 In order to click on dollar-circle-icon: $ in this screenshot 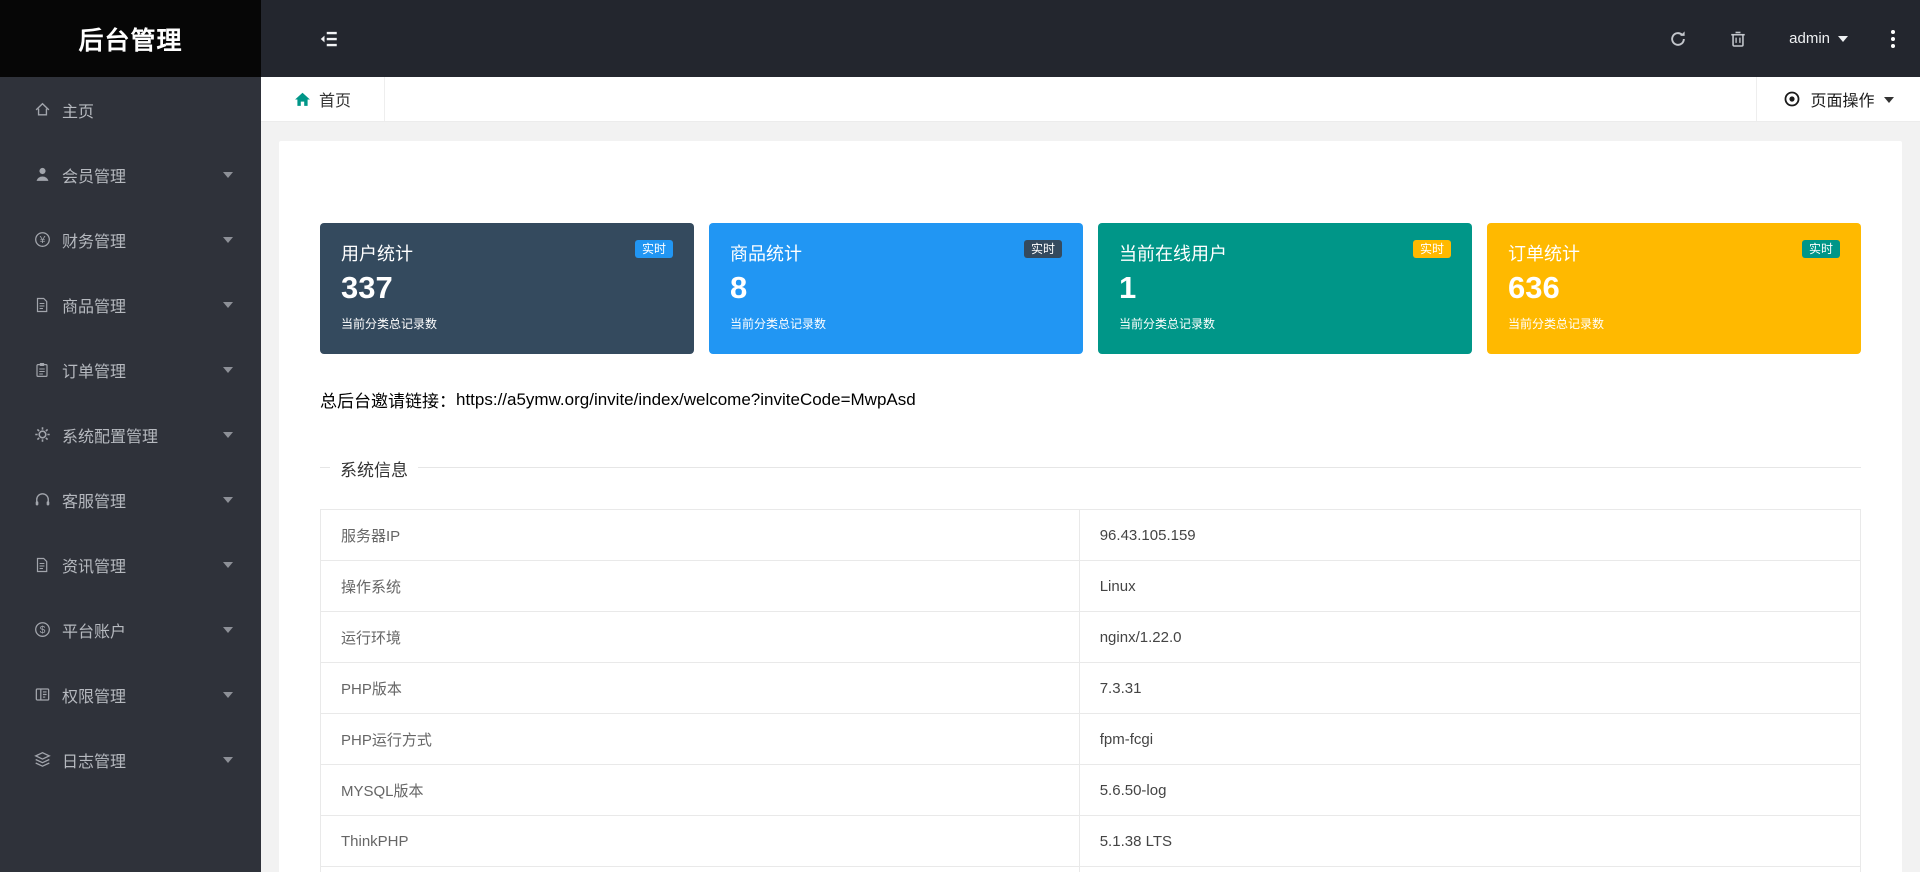, I will do `click(42, 630)`.